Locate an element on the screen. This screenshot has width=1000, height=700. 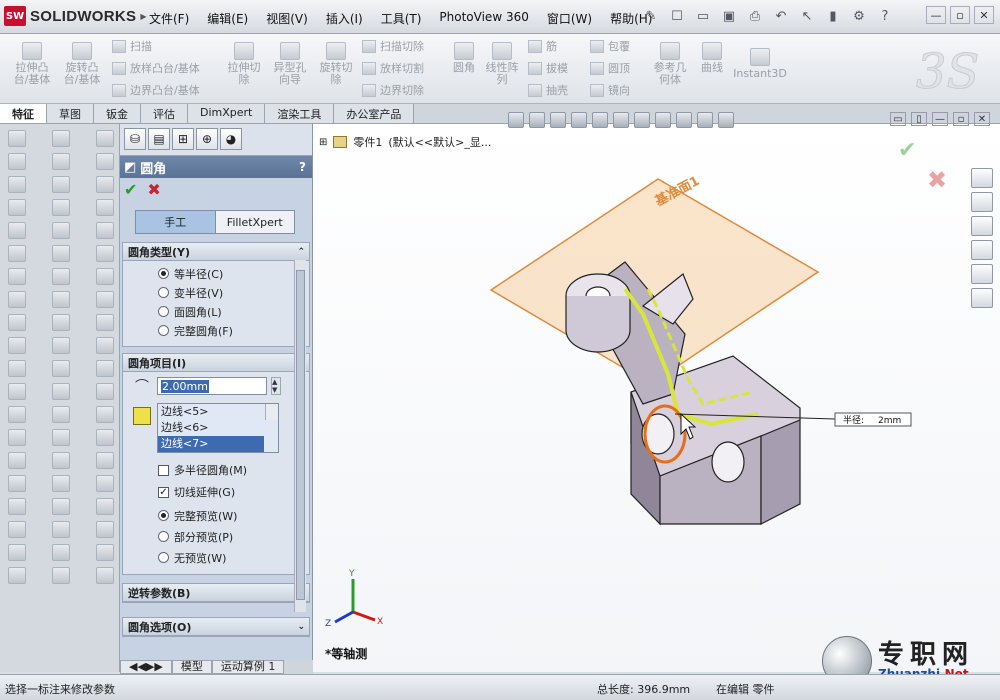
design-library-icon is located at coordinates (982, 202).